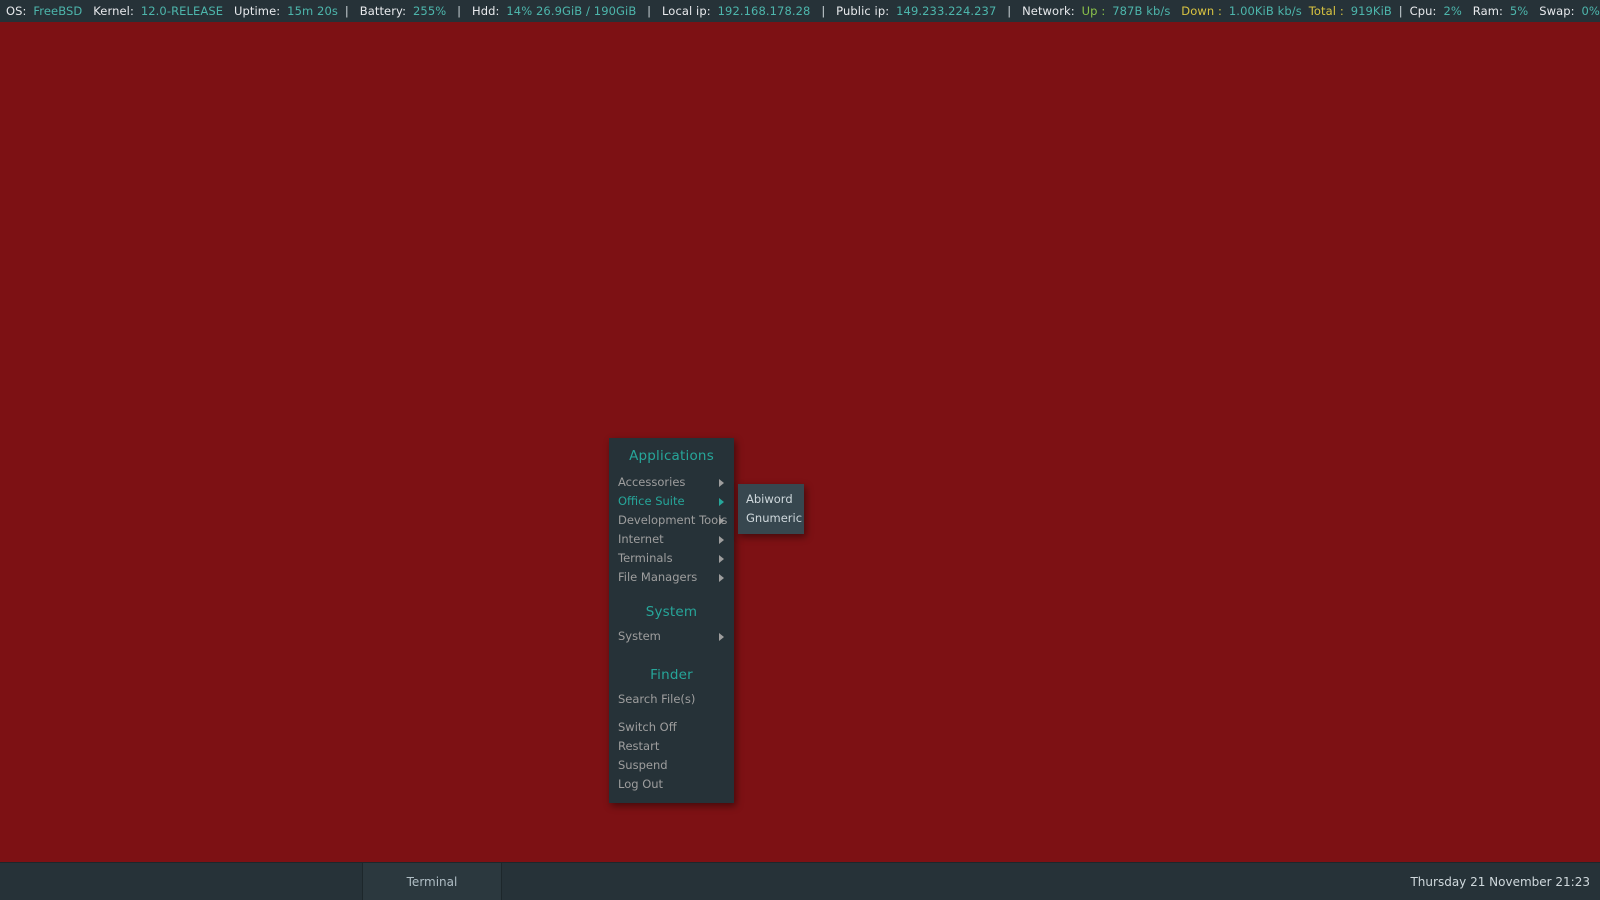 Image resolution: width=1600 pixels, height=900 pixels. Describe the element at coordinates (671, 784) in the screenshot. I see `menu-item-log-out: Log Out` at that location.